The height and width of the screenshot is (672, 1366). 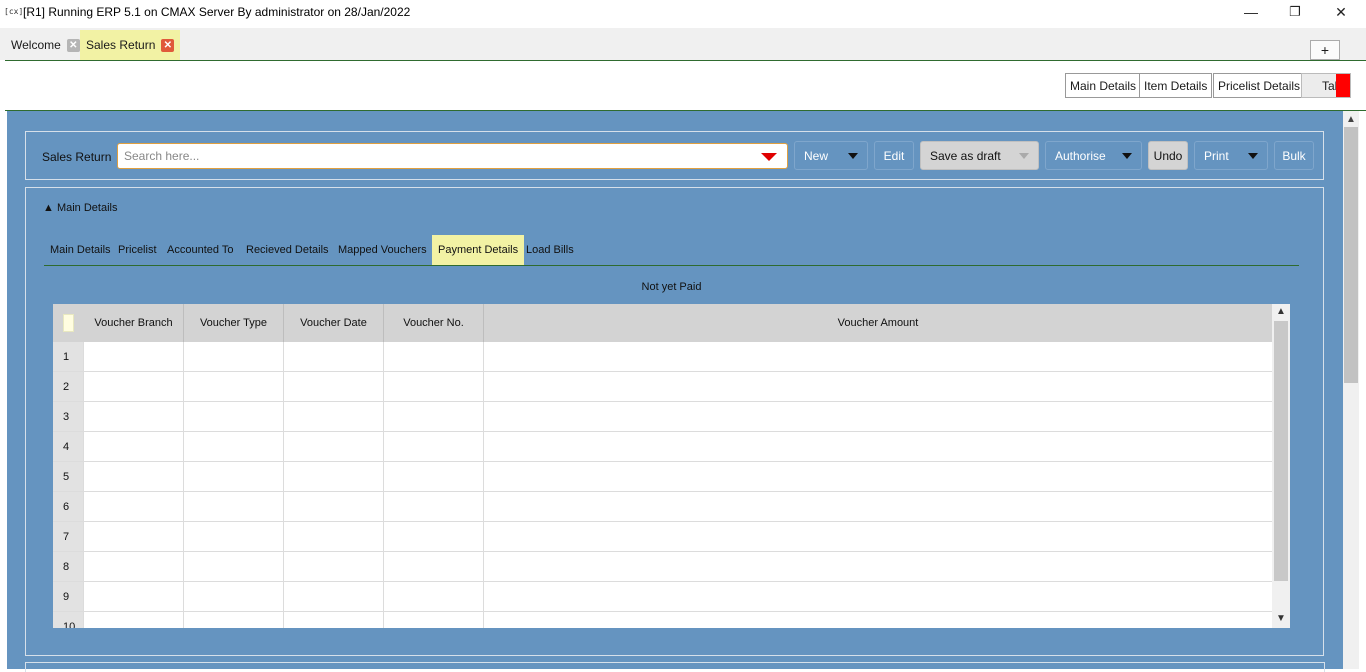 I want to click on bulk-label: Bulk, so click(x=1294, y=155).